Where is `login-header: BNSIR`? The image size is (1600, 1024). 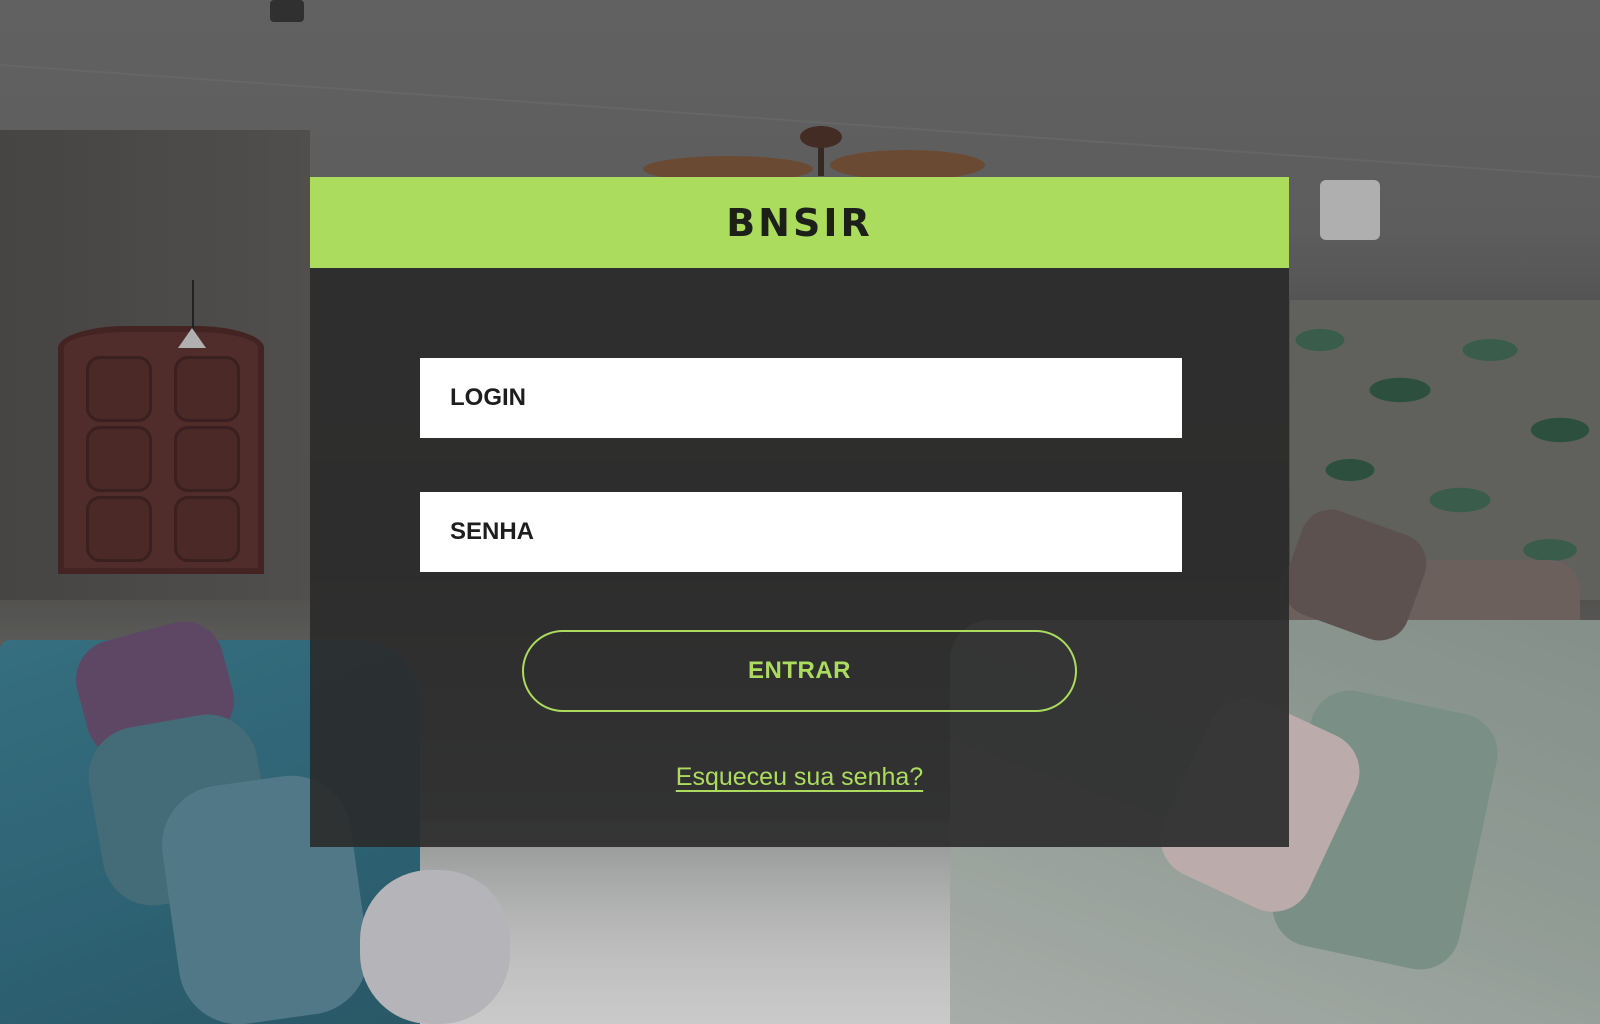
login-header: BNSIR is located at coordinates (799, 222).